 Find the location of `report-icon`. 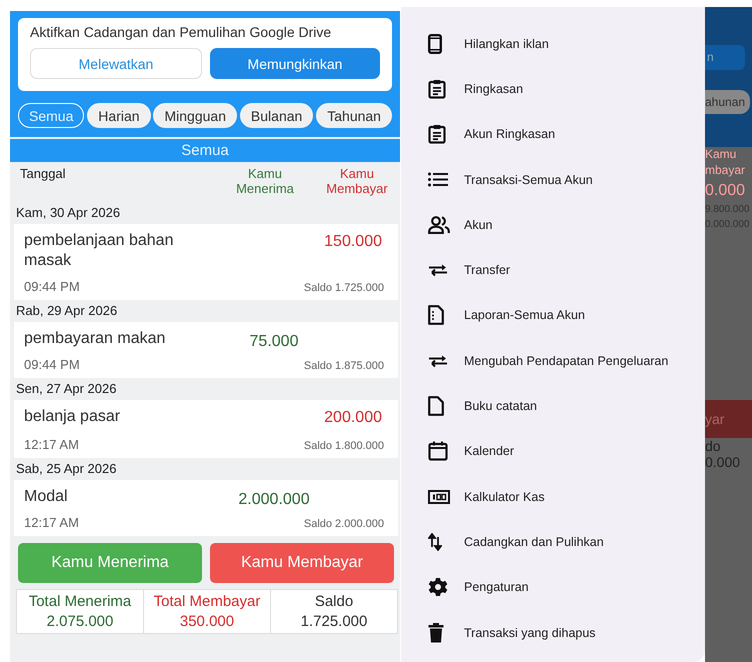

report-icon is located at coordinates (436, 315).